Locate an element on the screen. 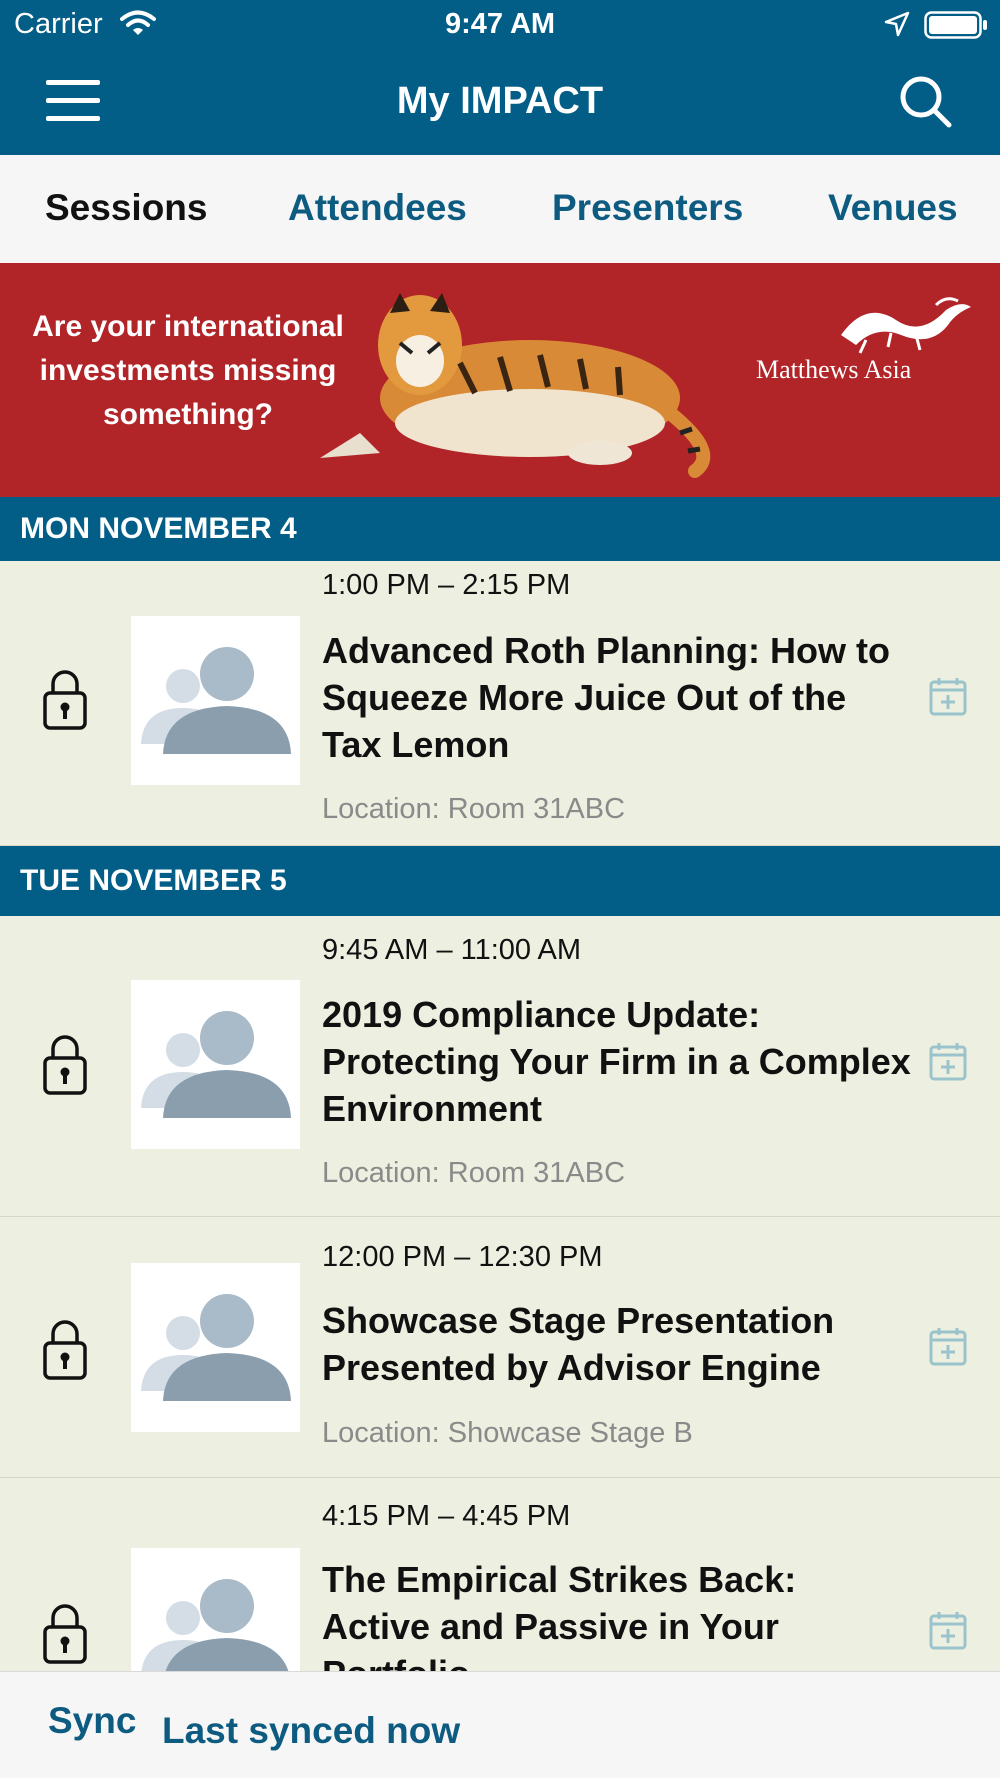  status-bar: Carrier 9:47 AM is located at coordinates (500, 25).